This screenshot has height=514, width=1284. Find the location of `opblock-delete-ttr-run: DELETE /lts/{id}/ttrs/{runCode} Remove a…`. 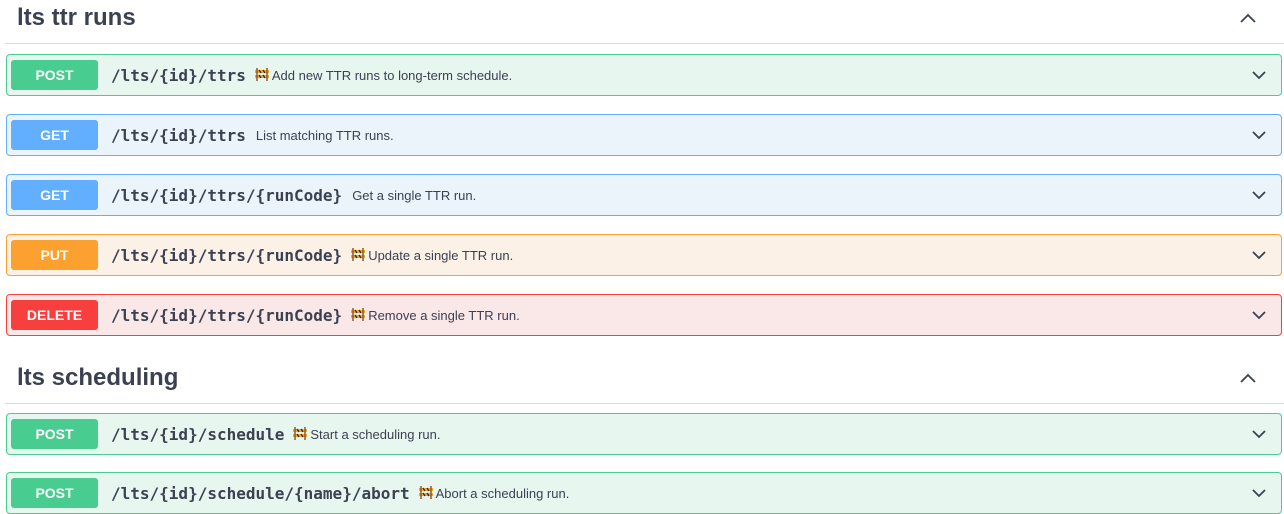

opblock-delete-ttr-run: DELETE /lts/{id}/ttrs/{runCode} Remove a… is located at coordinates (644, 315).